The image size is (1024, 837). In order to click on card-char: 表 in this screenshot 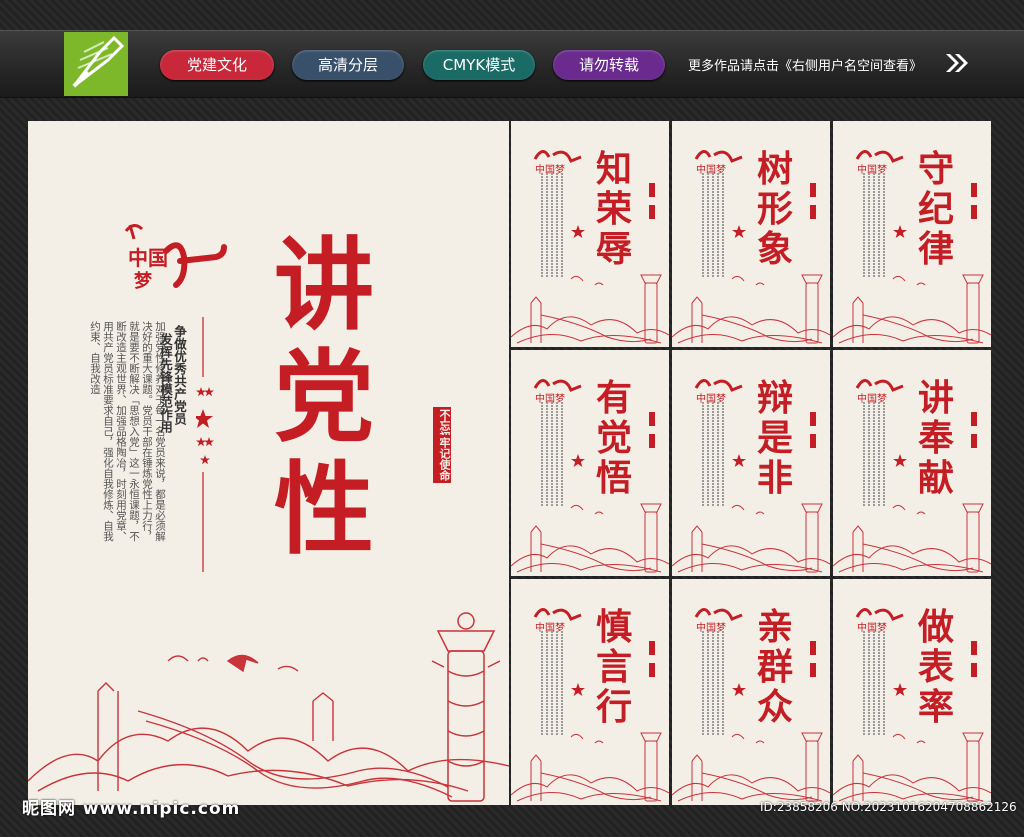, I will do `click(935, 667)`.